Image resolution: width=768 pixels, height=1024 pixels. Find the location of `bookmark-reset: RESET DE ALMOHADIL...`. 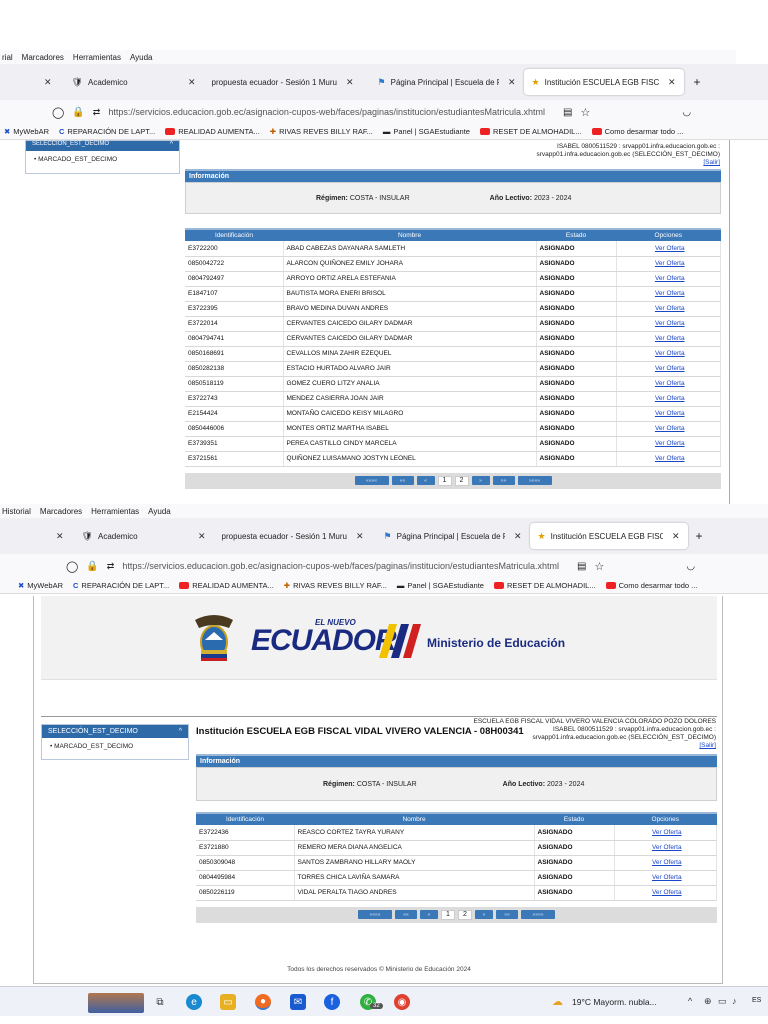

bookmark-reset: RESET DE ALMOHADIL... is located at coordinates (530, 131).